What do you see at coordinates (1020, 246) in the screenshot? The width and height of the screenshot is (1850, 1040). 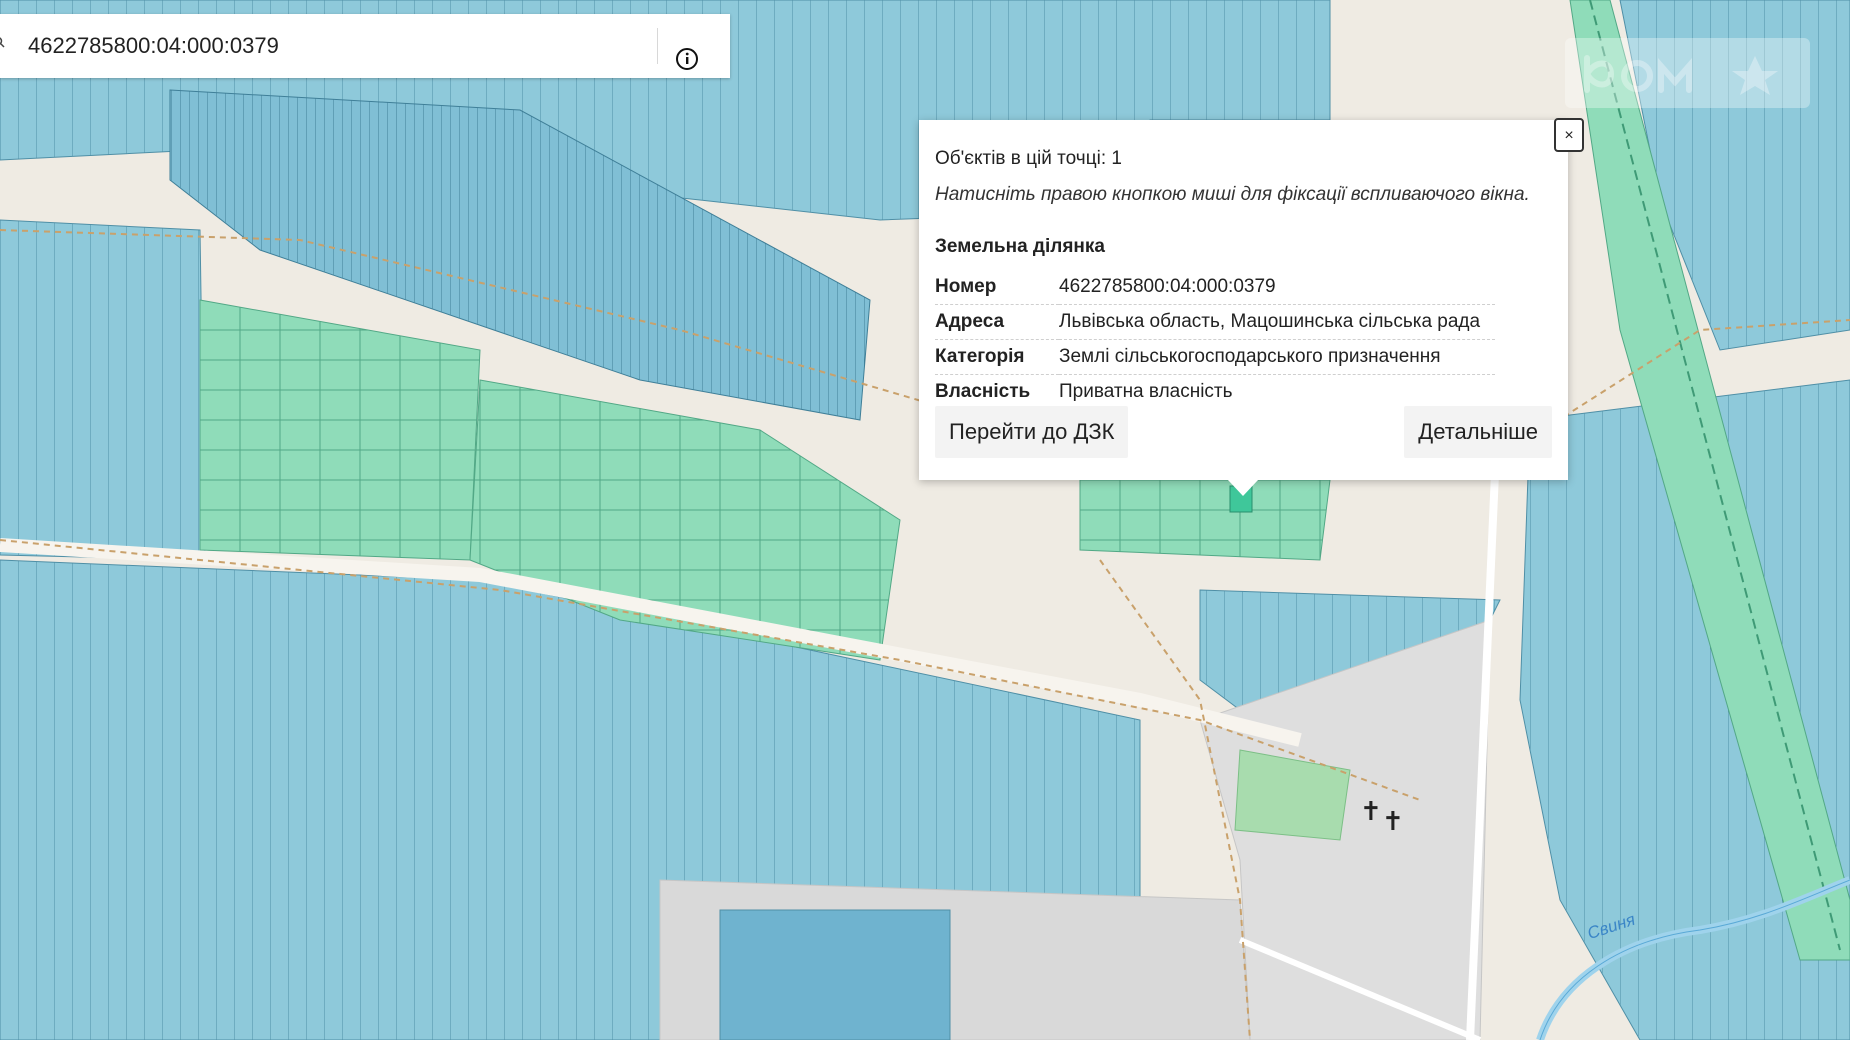 I see `section-title: Земельна ділянка` at bounding box center [1020, 246].